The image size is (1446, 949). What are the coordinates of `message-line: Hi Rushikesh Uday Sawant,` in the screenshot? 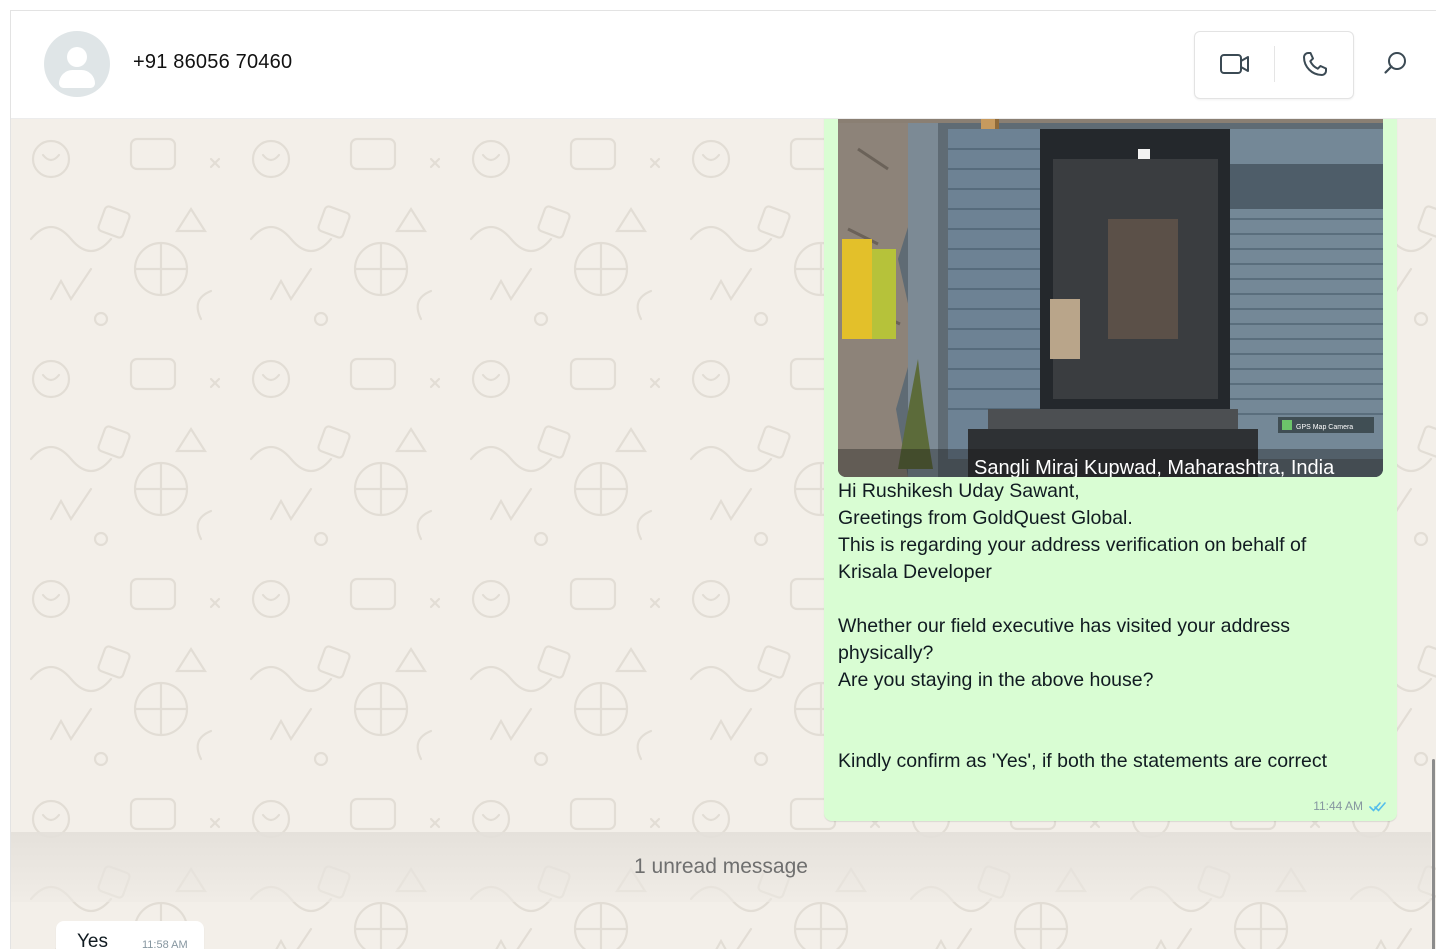 It's located at (959, 491).